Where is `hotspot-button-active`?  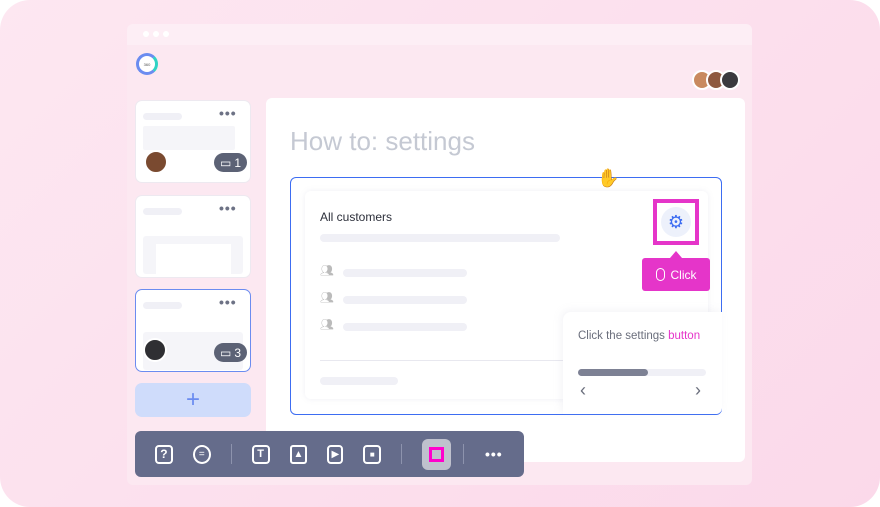 hotspot-button-active is located at coordinates (436, 454).